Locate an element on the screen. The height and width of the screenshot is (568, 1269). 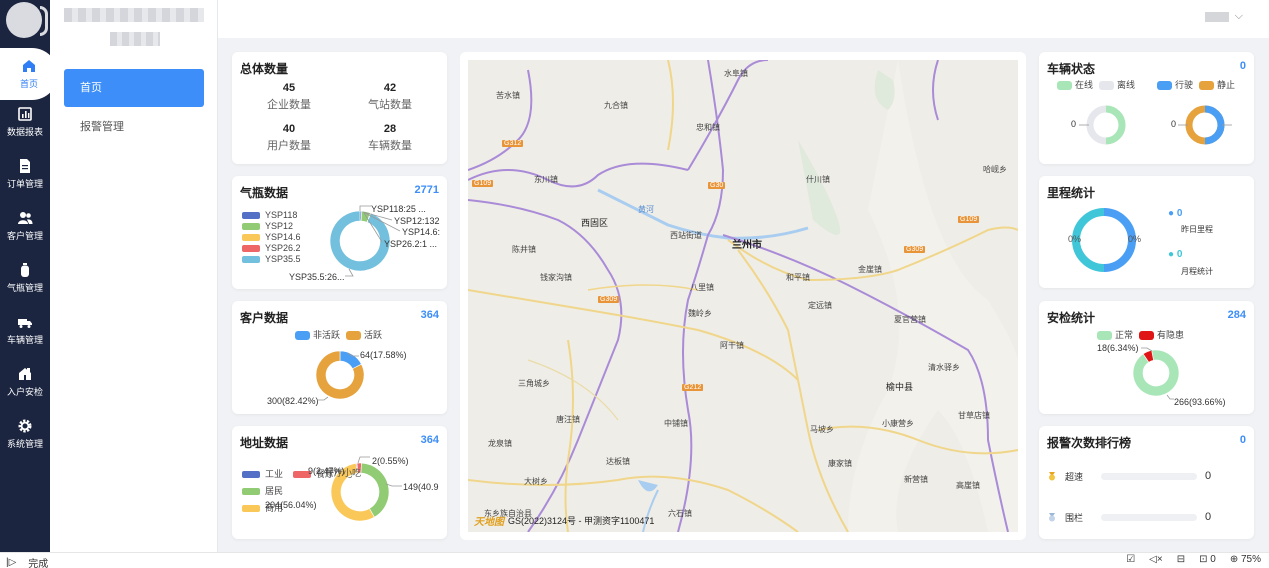
zoom-level: ⊕ 75% is located at coordinates (1245, 559).